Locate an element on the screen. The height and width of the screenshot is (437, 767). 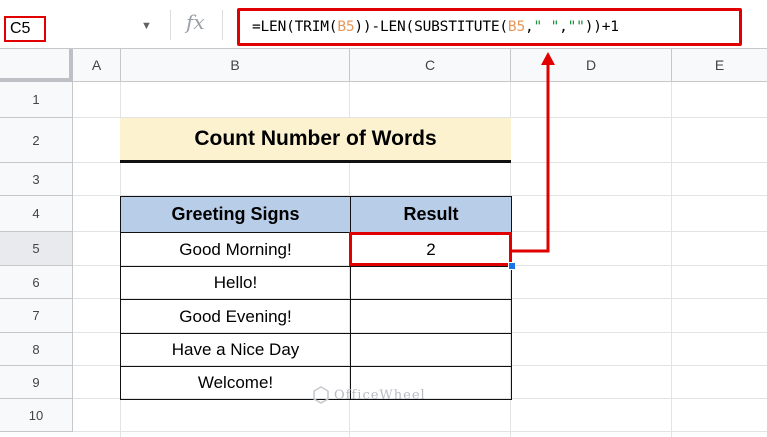
annotation-arrow is located at coordinates (533, 152).